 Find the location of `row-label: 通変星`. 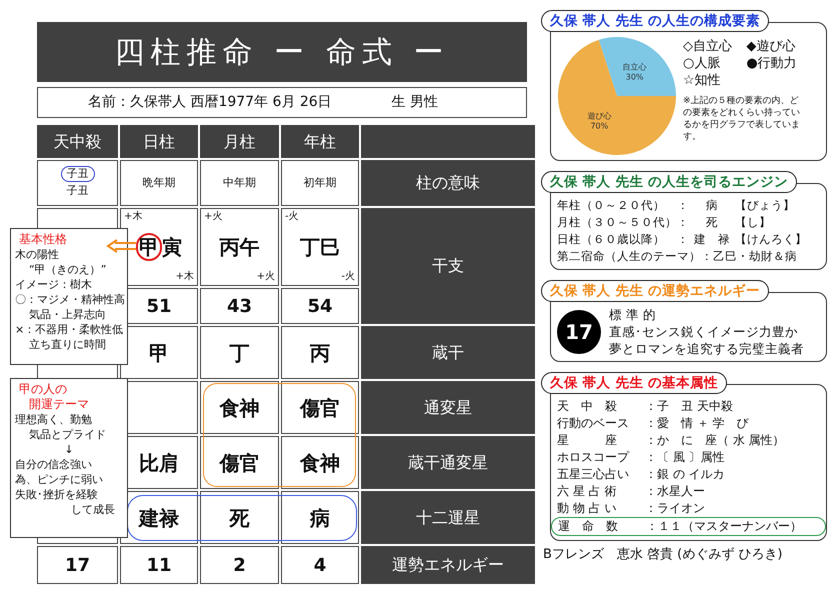

row-label: 通変星 is located at coordinates (448, 407).